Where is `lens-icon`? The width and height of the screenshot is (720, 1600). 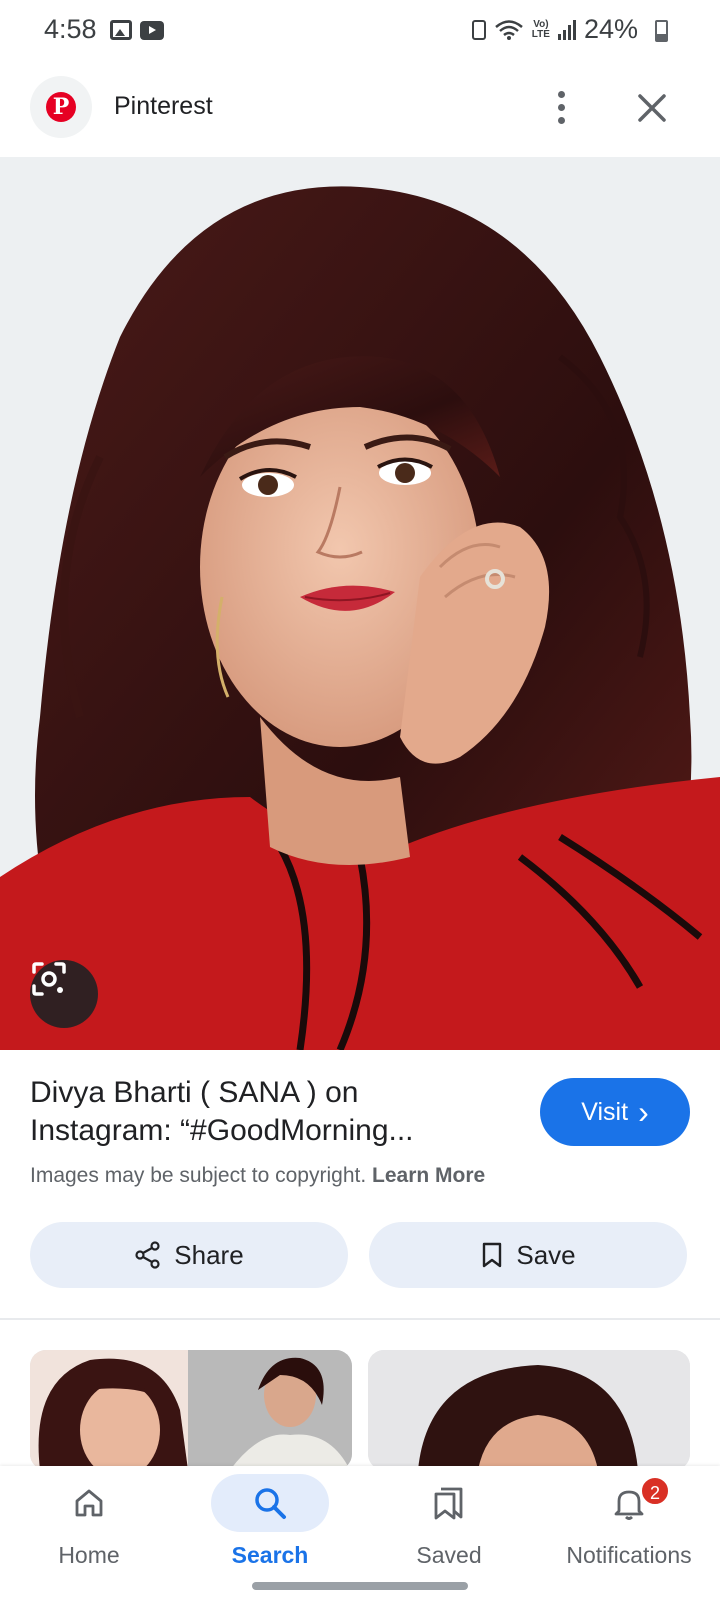
lens-icon is located at coordinates (49, 979).